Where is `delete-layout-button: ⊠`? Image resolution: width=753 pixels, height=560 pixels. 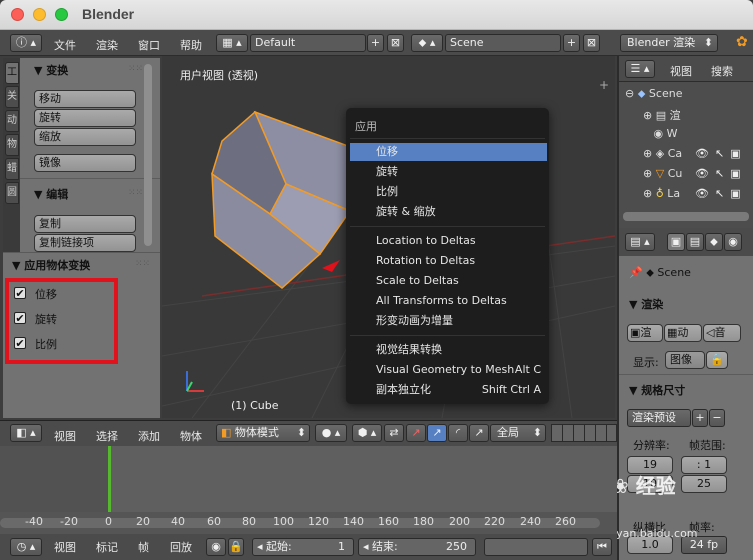
delete-layout-button: ⊠ is located at coordinates (395, 43).